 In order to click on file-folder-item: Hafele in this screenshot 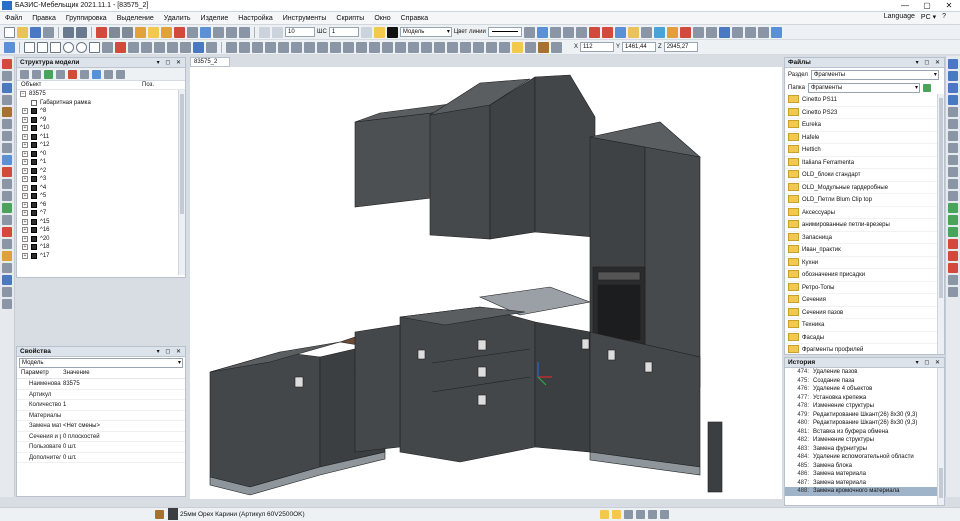, I will do `click(864, 138)`.